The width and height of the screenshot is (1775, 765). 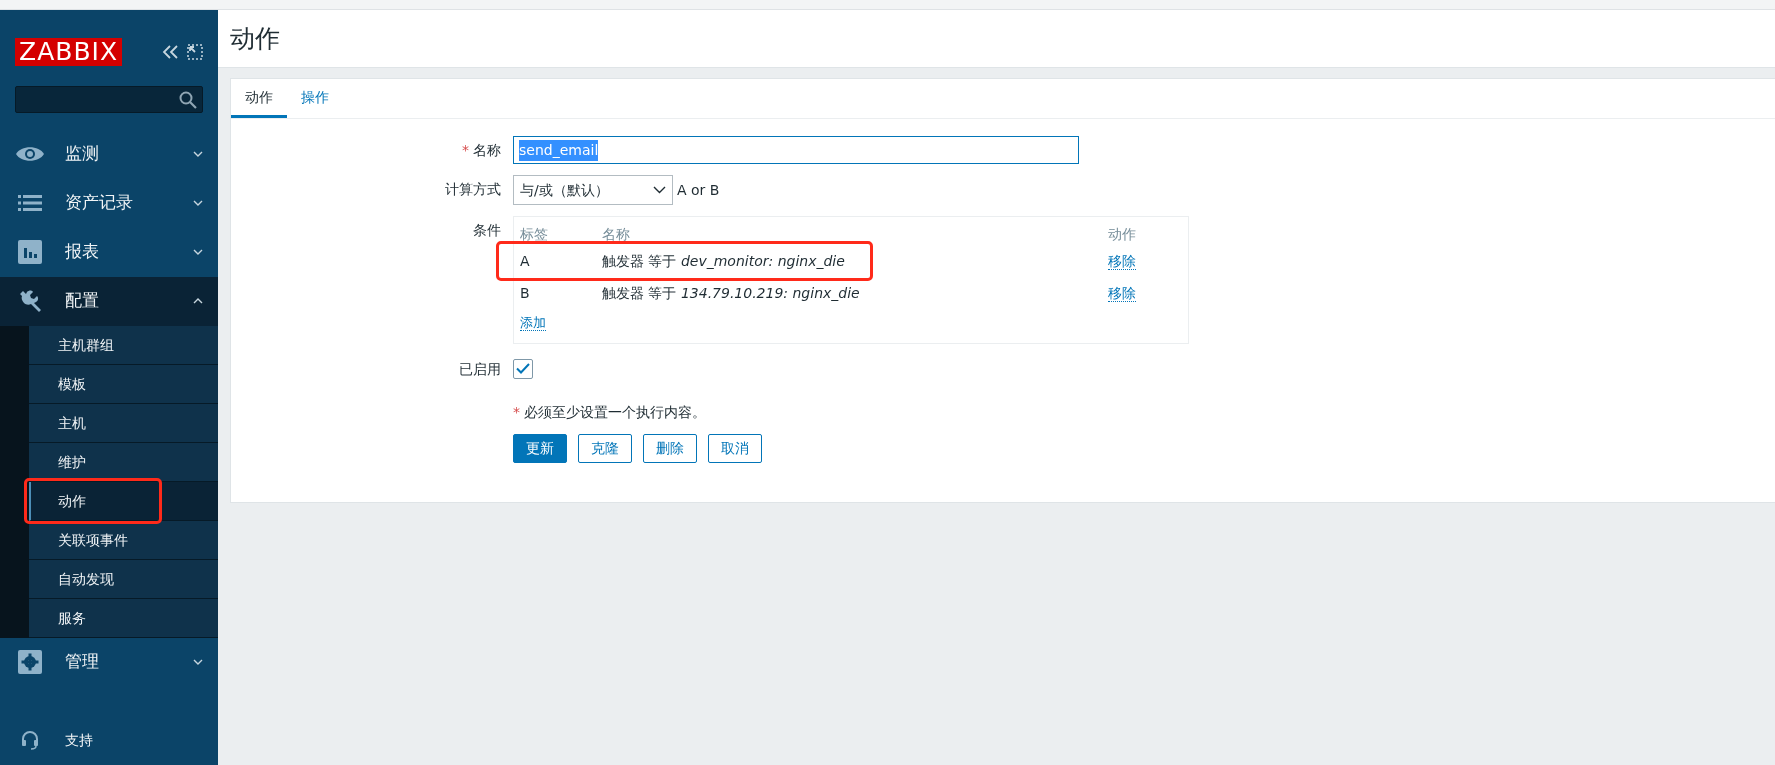 What do you see at coordinates (195, 52) in the screenshot?
I see `fullscreen-icon` at bounding box center [195, 52].